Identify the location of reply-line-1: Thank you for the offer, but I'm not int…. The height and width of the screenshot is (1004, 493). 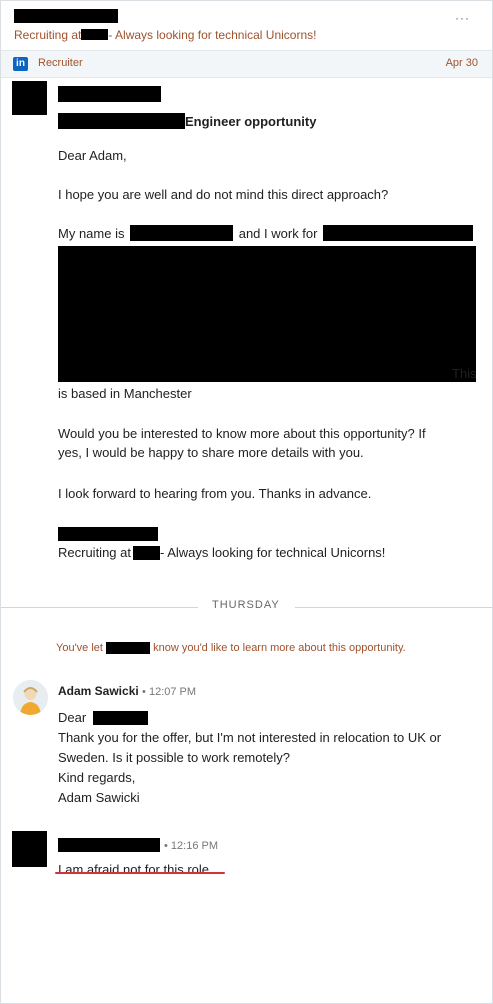
(250, 737).